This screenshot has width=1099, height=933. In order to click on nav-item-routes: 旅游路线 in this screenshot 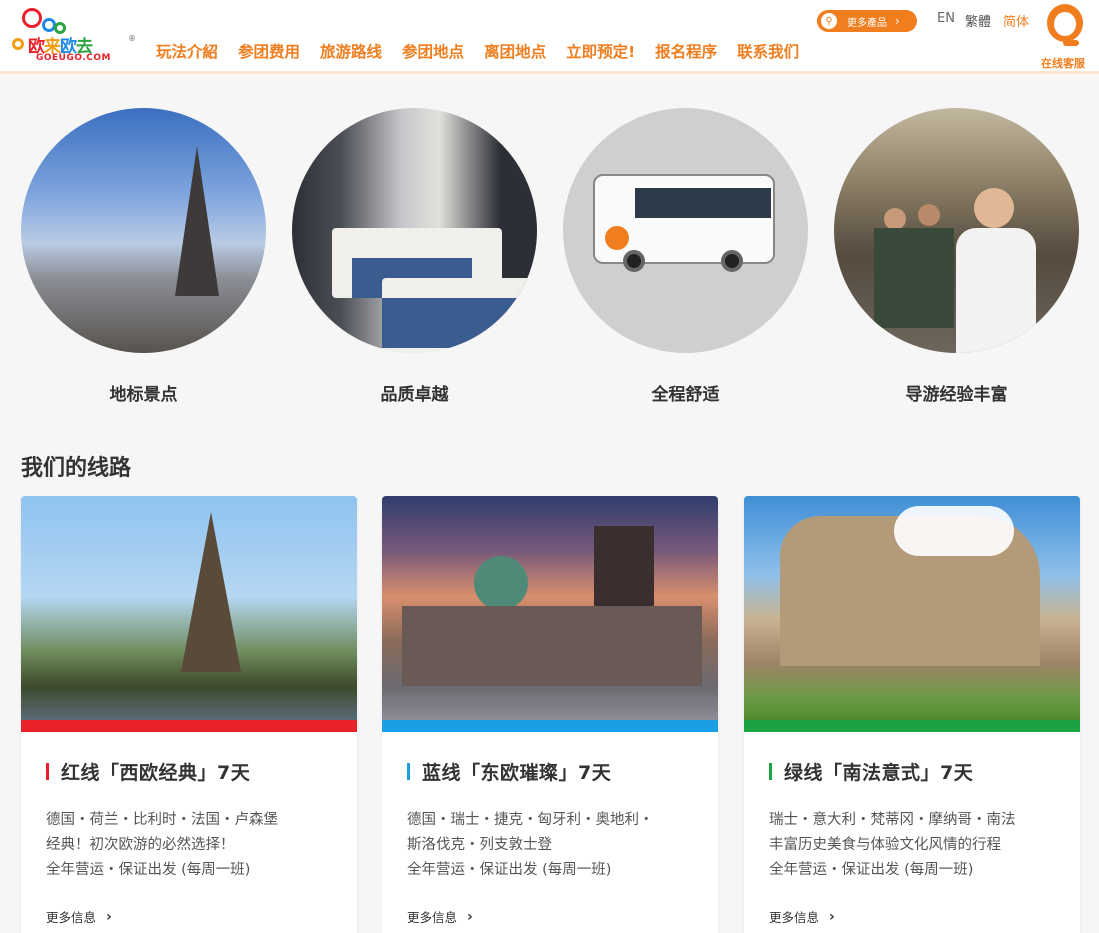, I will do `click(351, 51)`.